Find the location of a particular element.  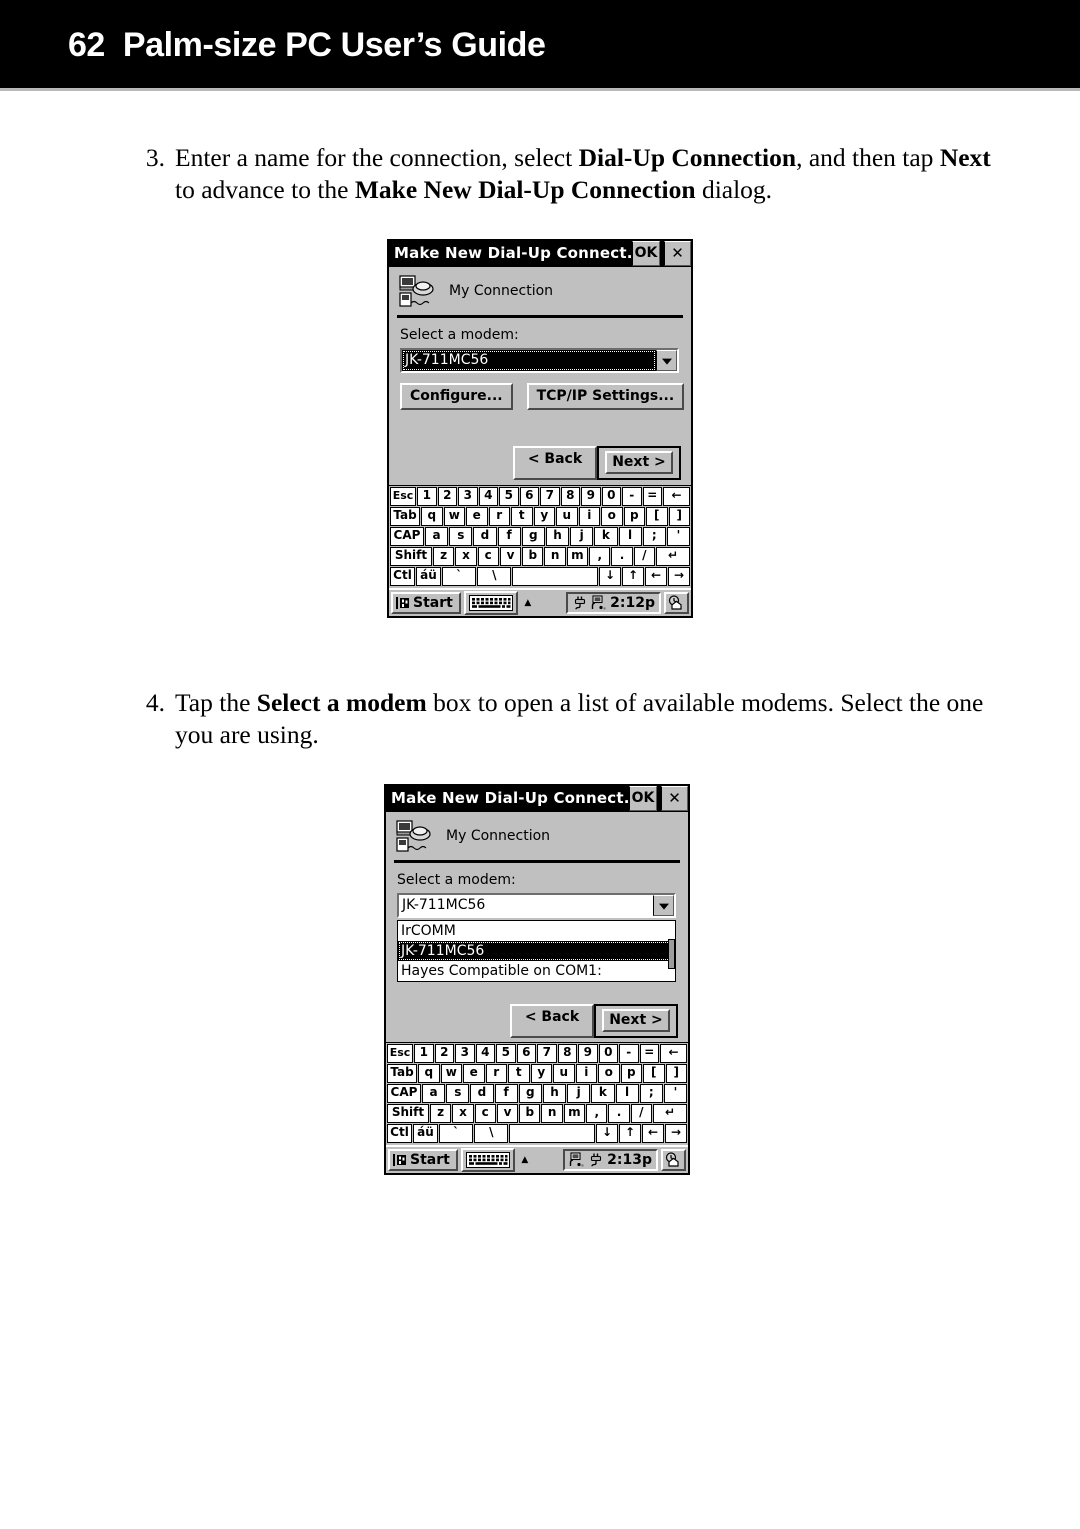

arrow-down-icon: ↓ is located at coordinates (607, 1133).